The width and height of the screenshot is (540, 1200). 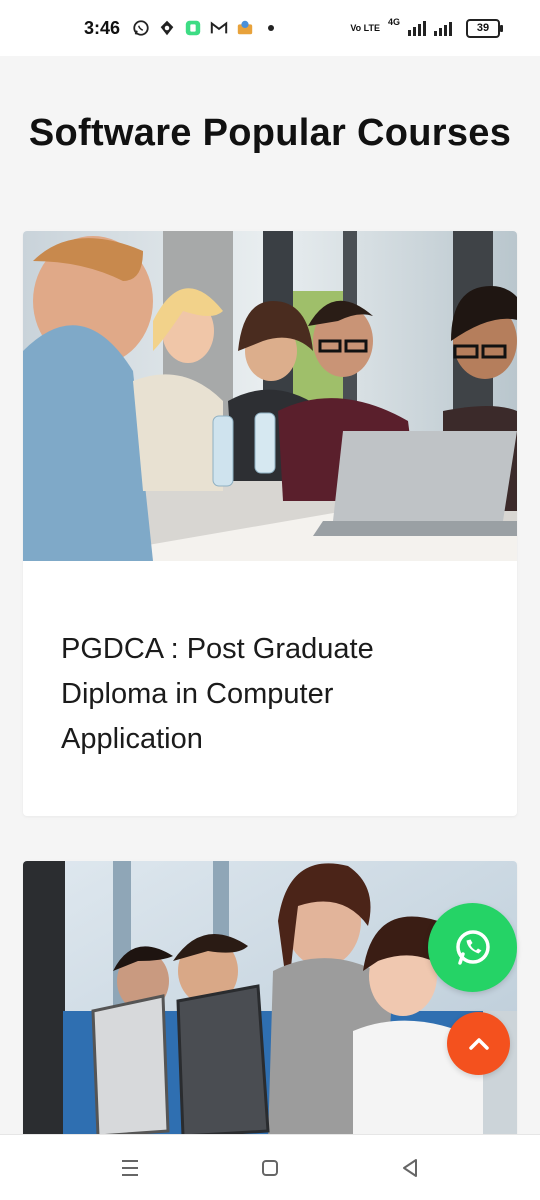 I want to click on back-icon, so click(x=410, y=1167).